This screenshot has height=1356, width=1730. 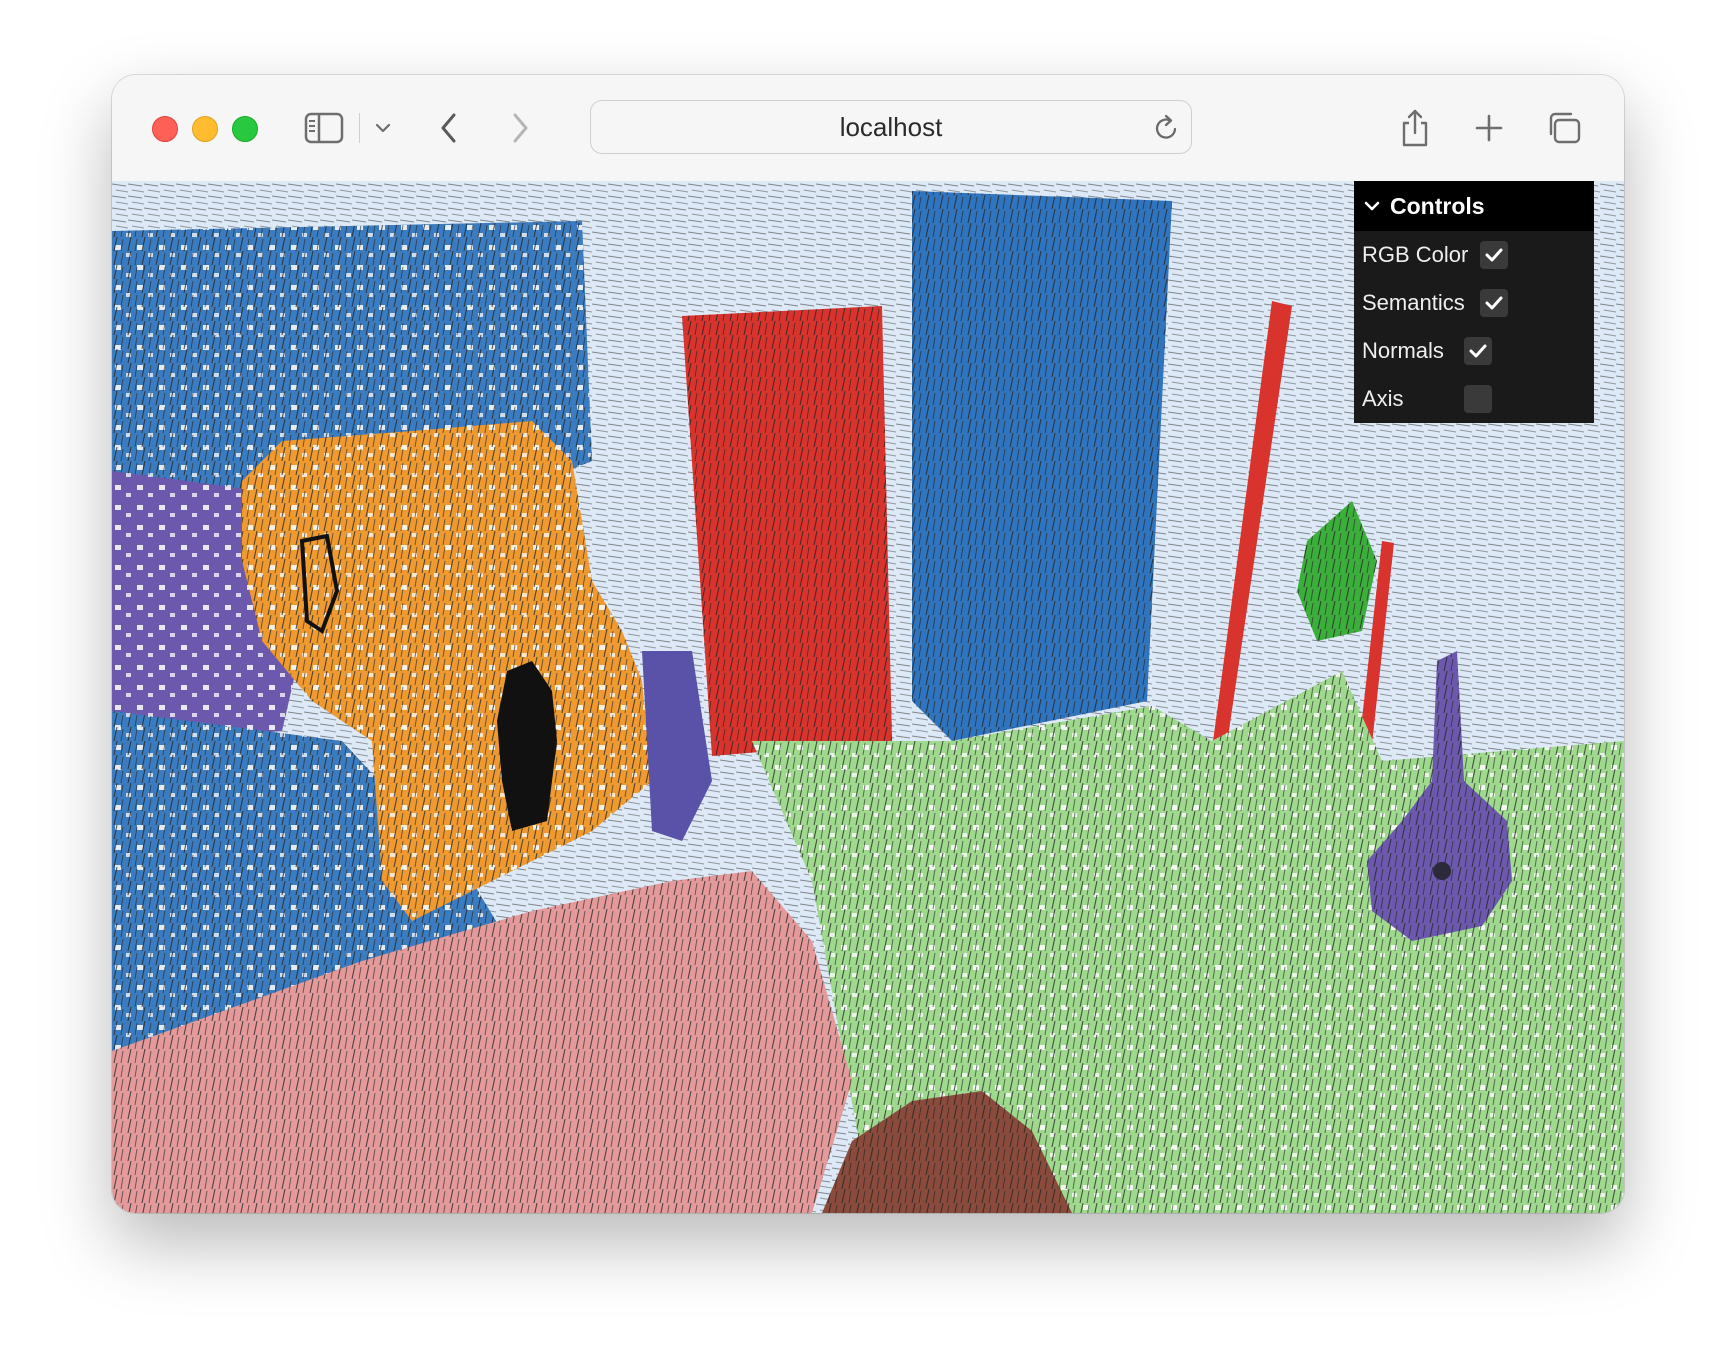 What do you see at coordinates (324, 128) in the screenshot?
I see `sidebar-icon` at bounding box center [324, 128].